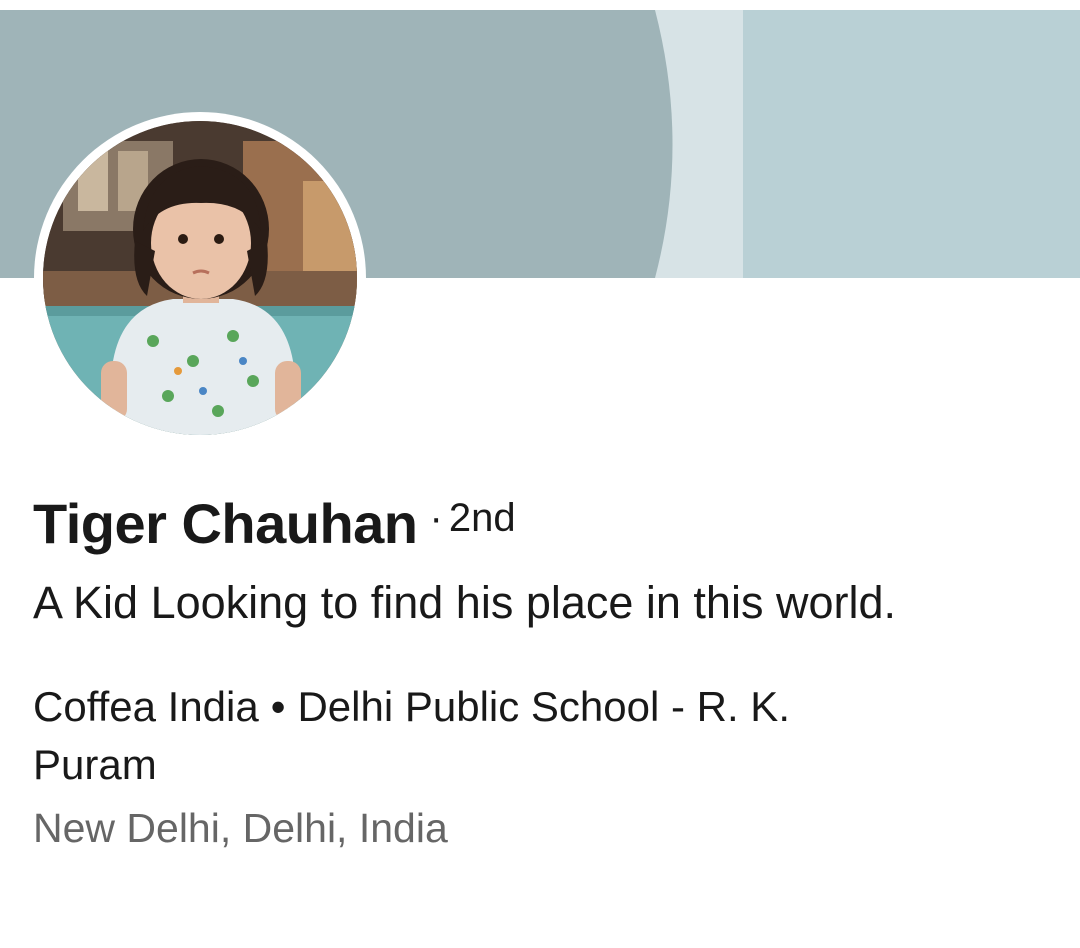 This screenshot has height=948, width=1080. I want to click on connection-degree: · 2nd, so click(473, 518).